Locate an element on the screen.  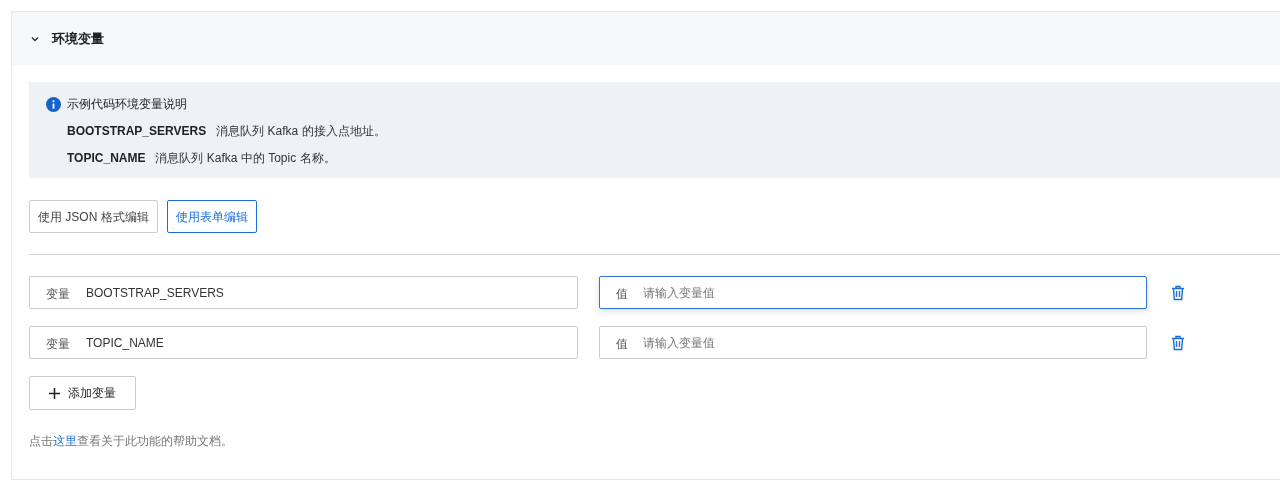
mode-button: 使用 JSON 格式编辑 is located at coordinates (93, 216).